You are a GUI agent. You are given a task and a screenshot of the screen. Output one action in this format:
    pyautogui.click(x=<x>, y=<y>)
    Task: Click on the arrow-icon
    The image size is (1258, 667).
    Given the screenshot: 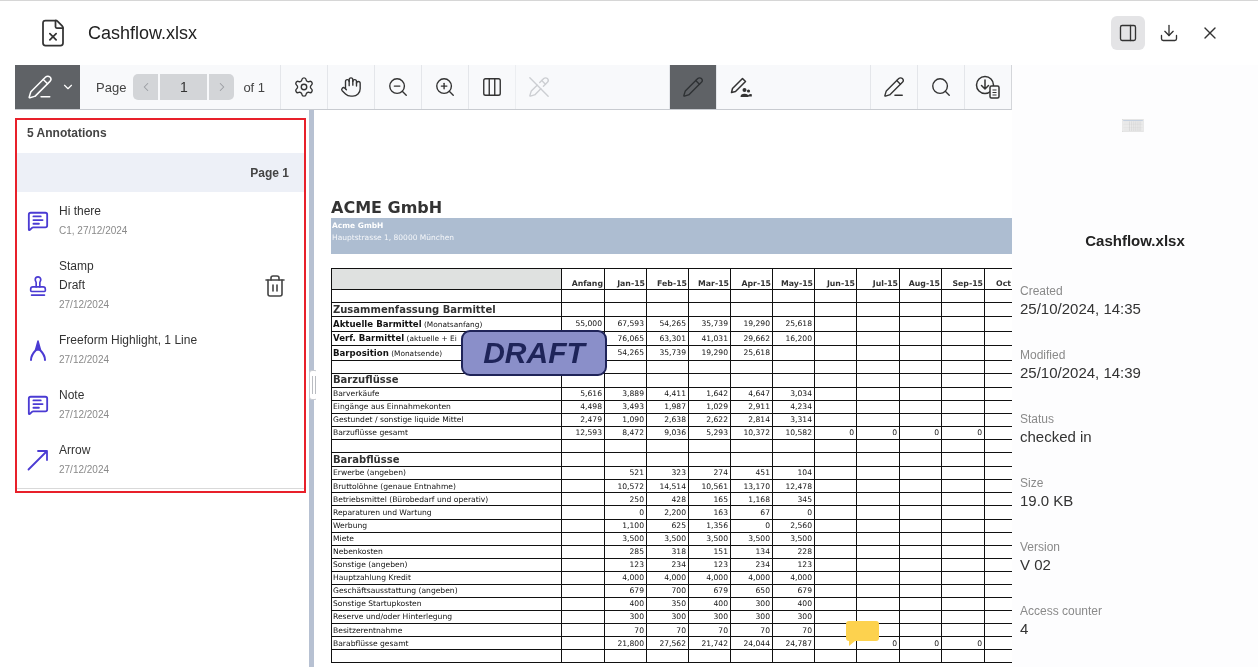 What is the action you would take?
    pyautogui.click(x=38, y=460)
    